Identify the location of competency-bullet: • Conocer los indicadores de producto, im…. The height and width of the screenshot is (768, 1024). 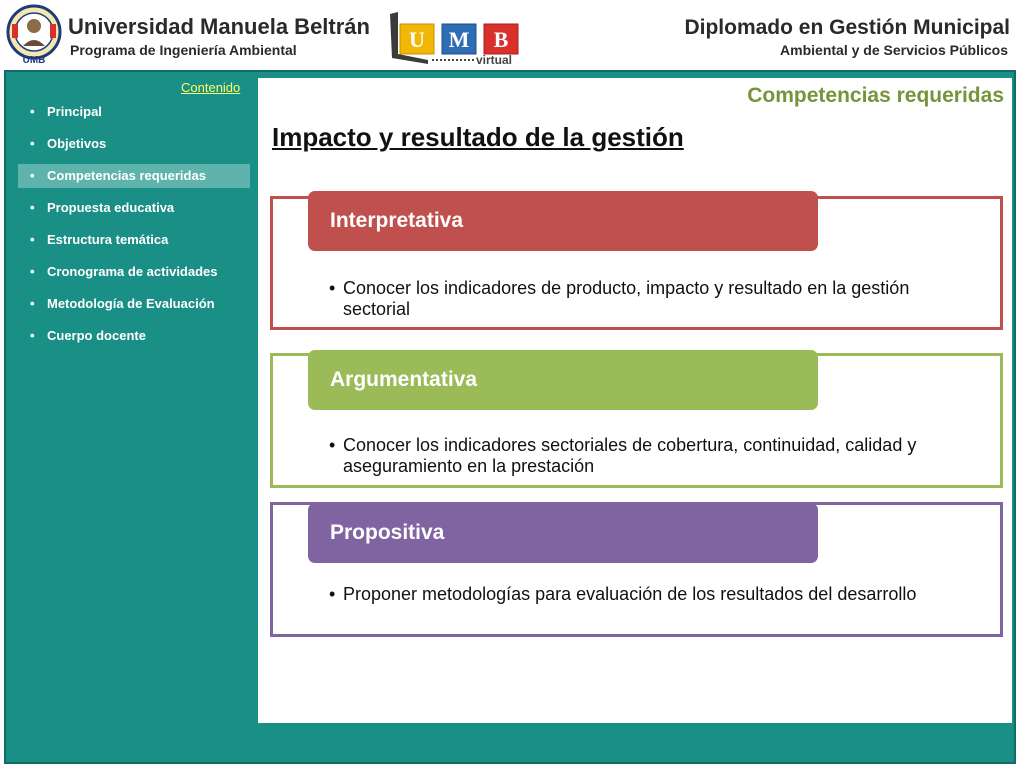
(636, 299).